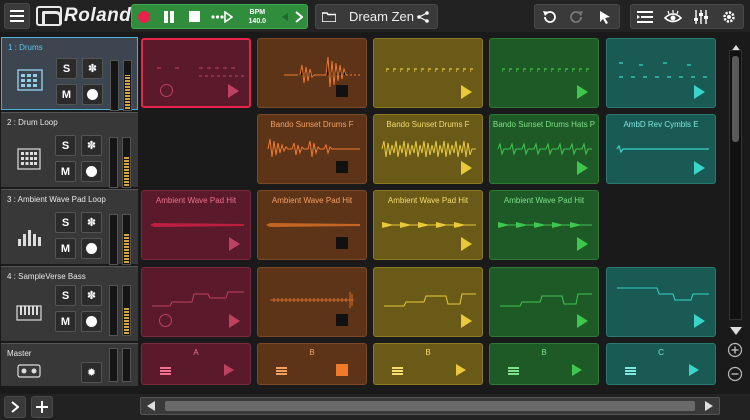 This screenshot has width=750, height=420. What do you see at coordinates (196, 364) in the screenshot?
I see `scene-1: A` at bounding box center [196, 364].